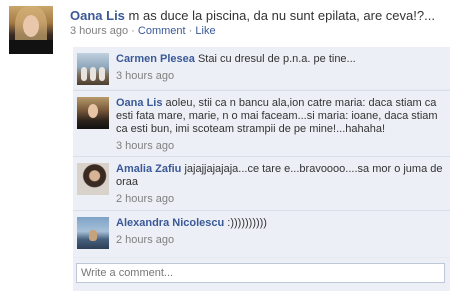  What do you see at coordinates (97, 15) in the screenshot?
I see `author-name-link: Oana Lis` at bounding box center [97, 15].